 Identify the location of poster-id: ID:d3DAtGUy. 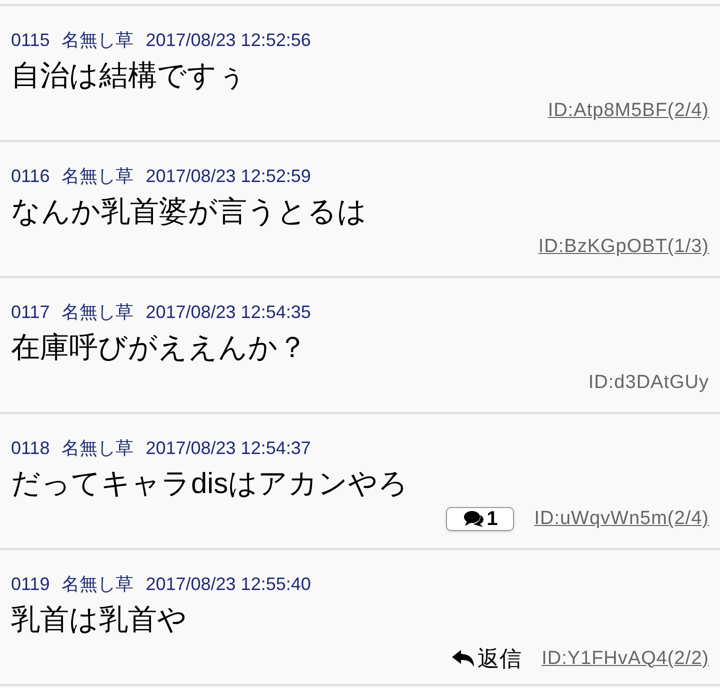
(648, 383).